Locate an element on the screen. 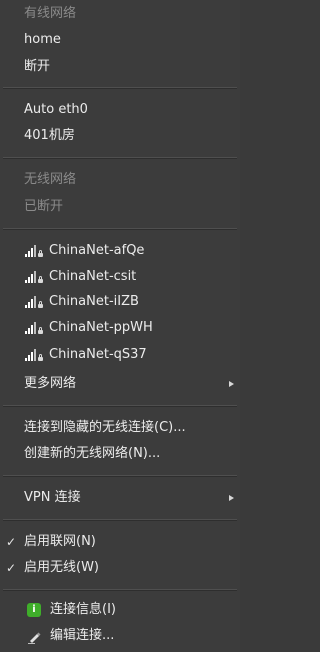  wifi-ssid-label: ChinaNet-iIZB is located at coordinates (94, 301).